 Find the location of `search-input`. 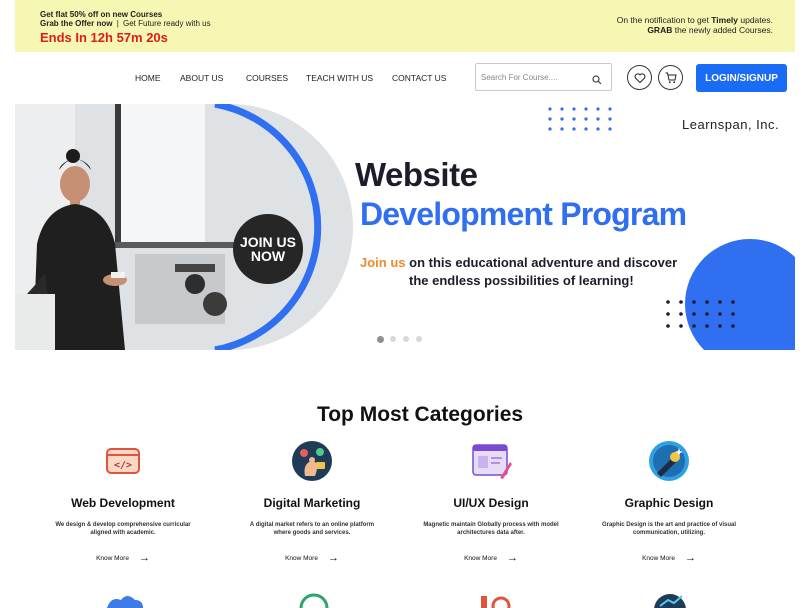

search-input is located at coordinates (531, 77).